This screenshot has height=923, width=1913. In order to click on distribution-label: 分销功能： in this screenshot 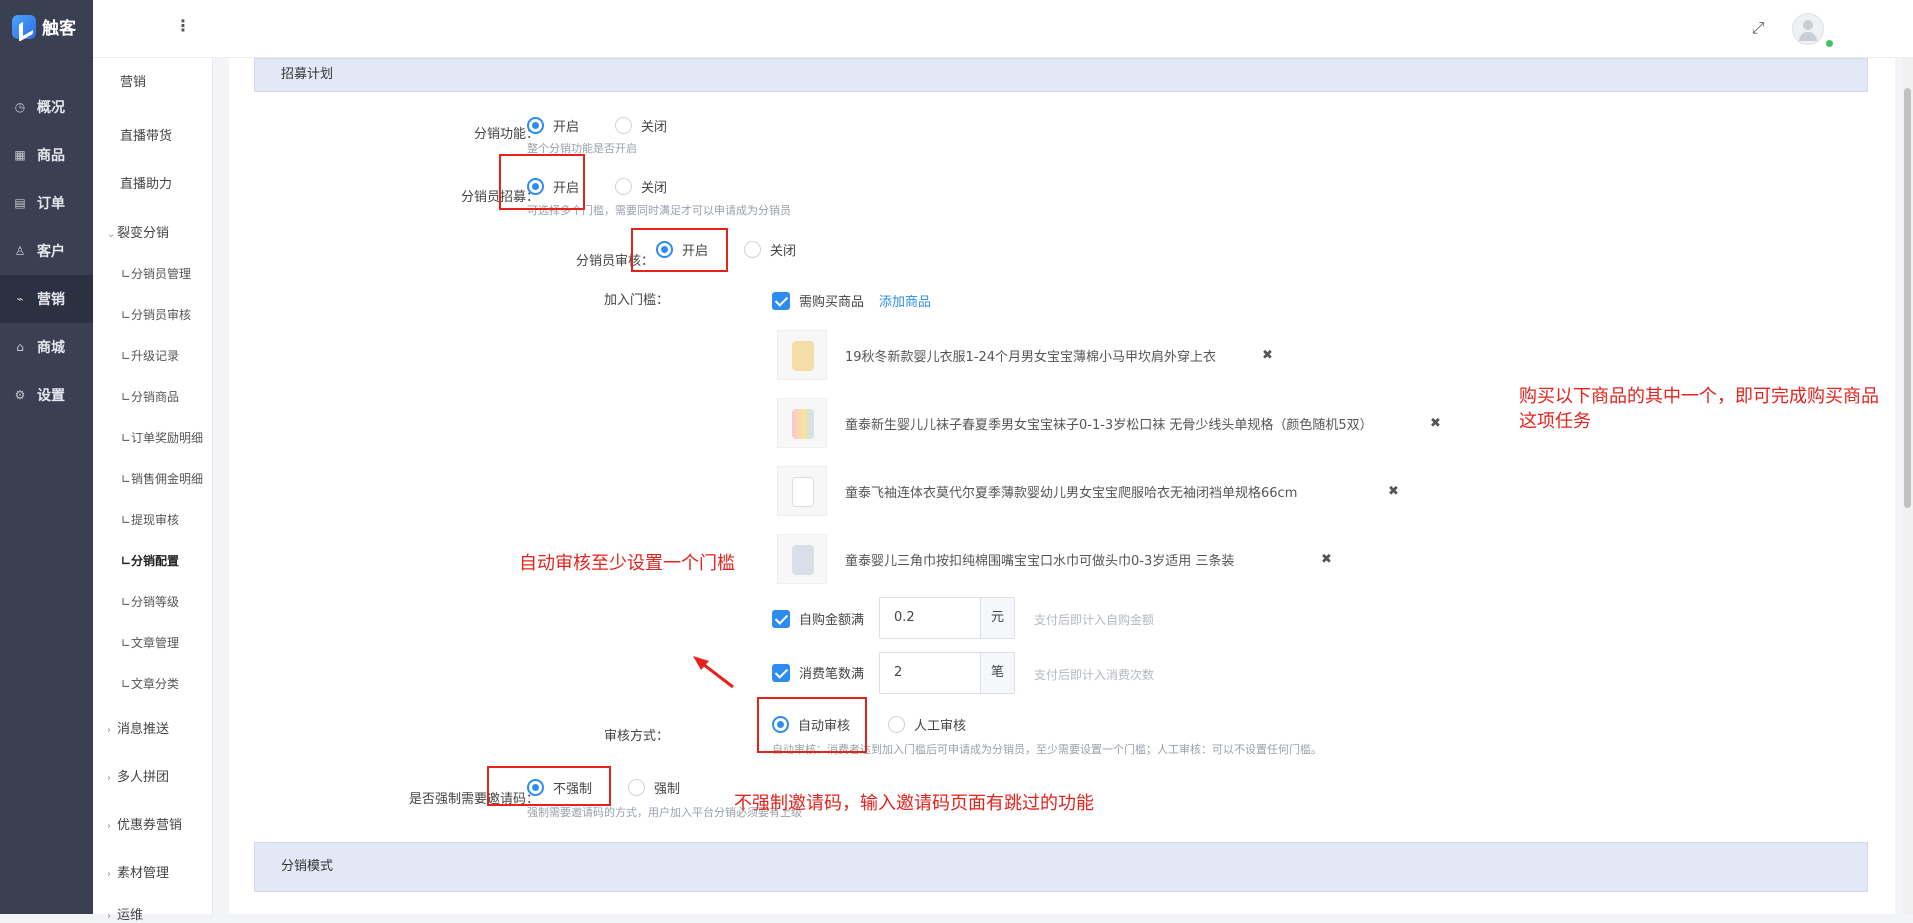, I will do `click(506, 134)`.